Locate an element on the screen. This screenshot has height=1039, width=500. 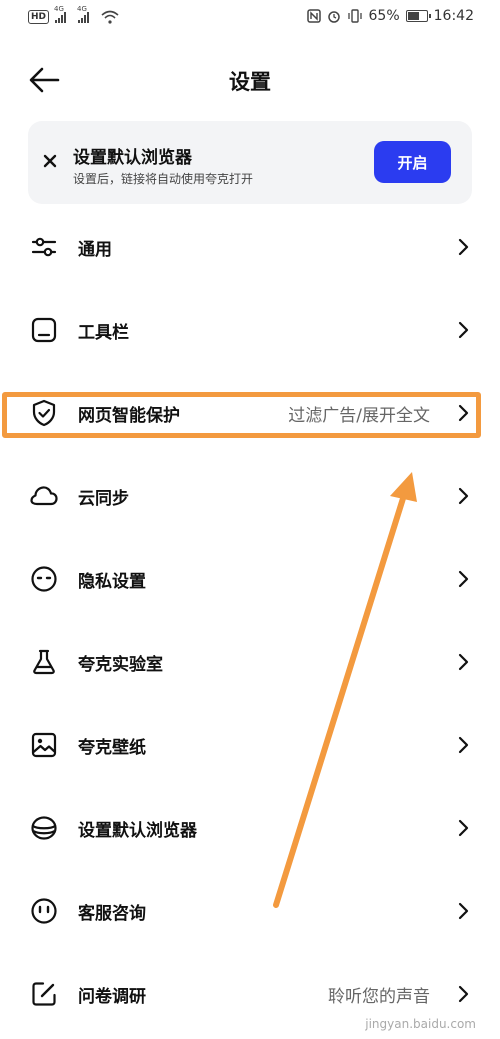
battery-icon is located at coordinates (418, 16).